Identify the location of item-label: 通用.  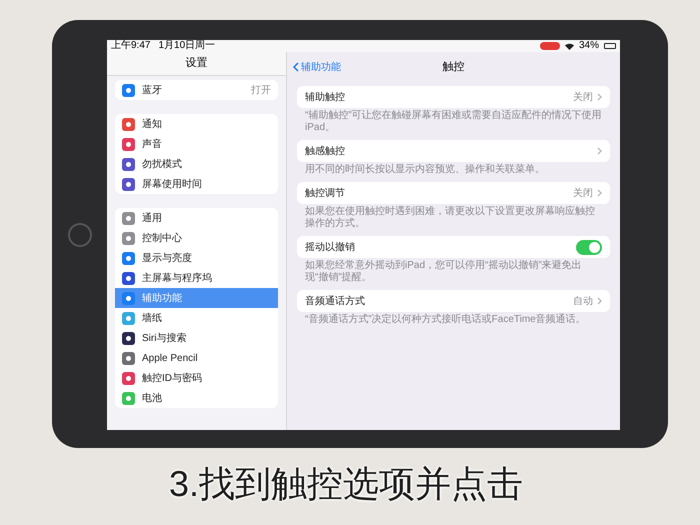
(152, 219).